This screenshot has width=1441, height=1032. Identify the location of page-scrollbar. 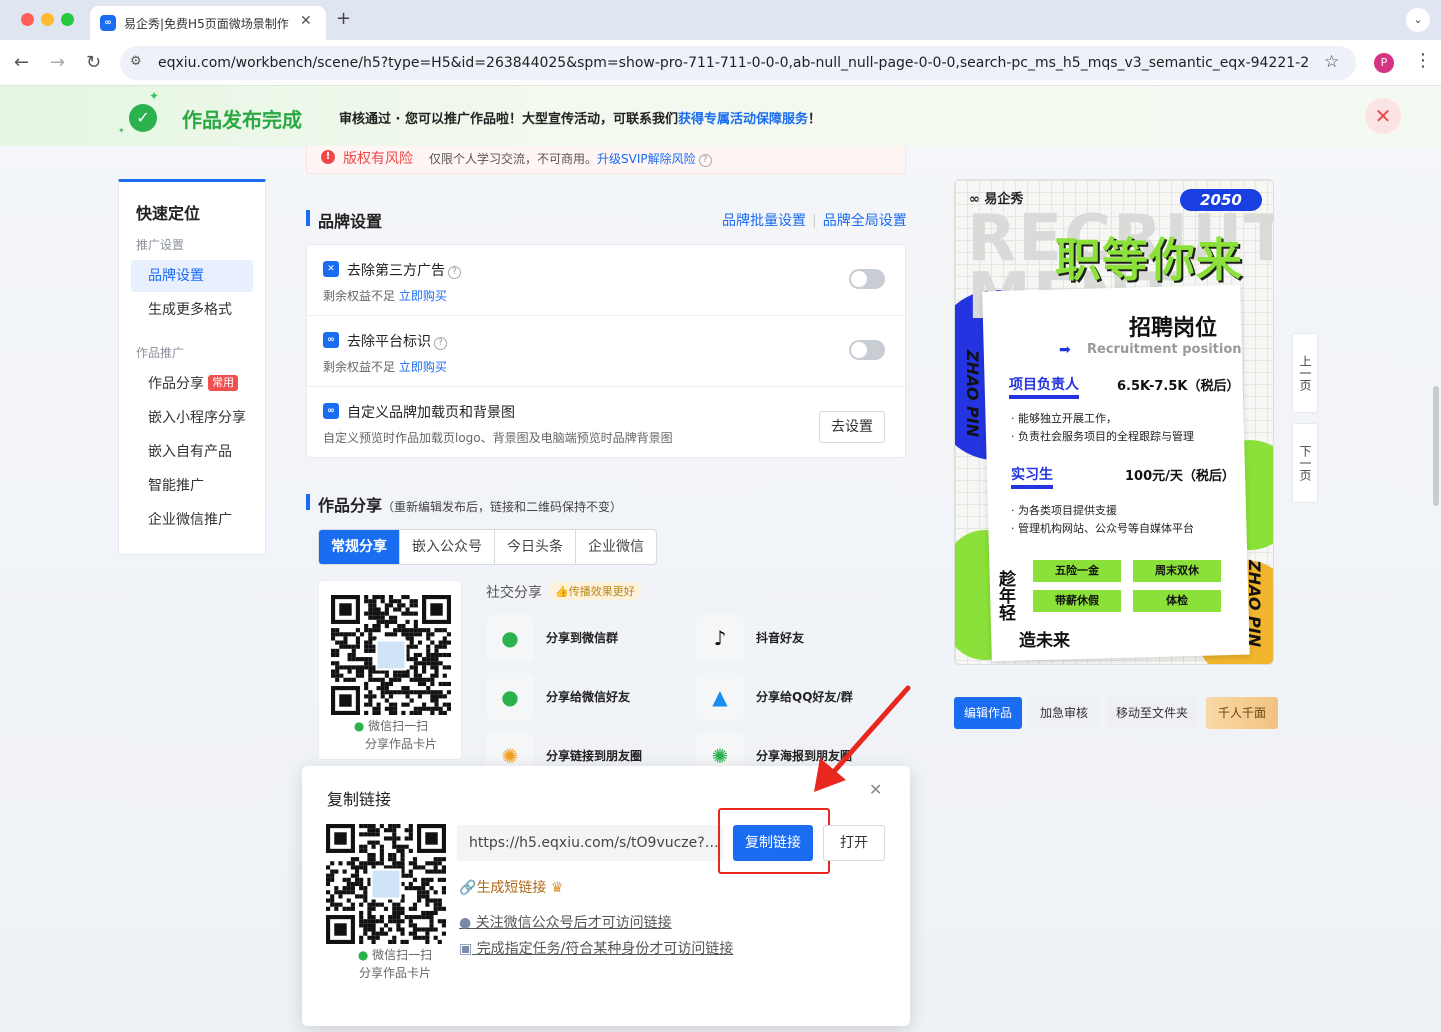
(1436, 446).